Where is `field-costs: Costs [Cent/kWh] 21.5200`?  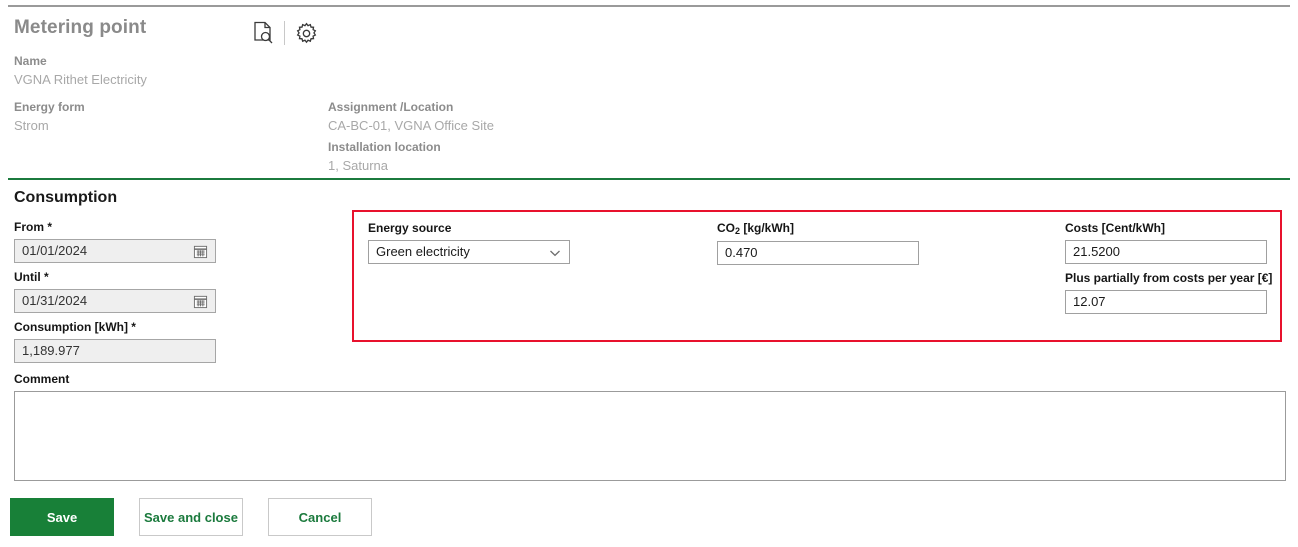
field-costs: Costs [Cent/kWh] 21.5200 is located at coordinates (1166, 242).